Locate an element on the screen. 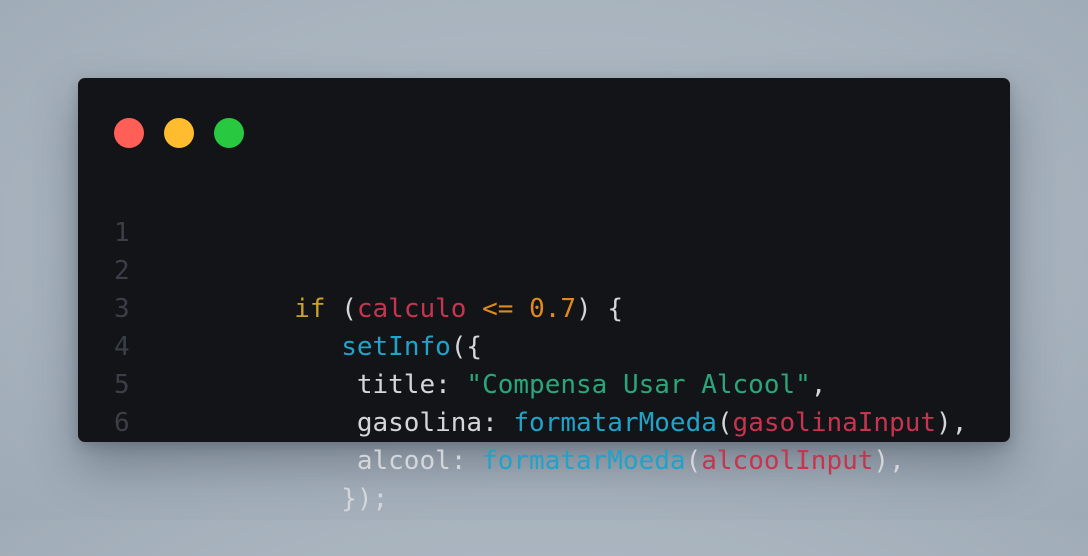  minimize-button-dot is located at coordinates (179, 133).